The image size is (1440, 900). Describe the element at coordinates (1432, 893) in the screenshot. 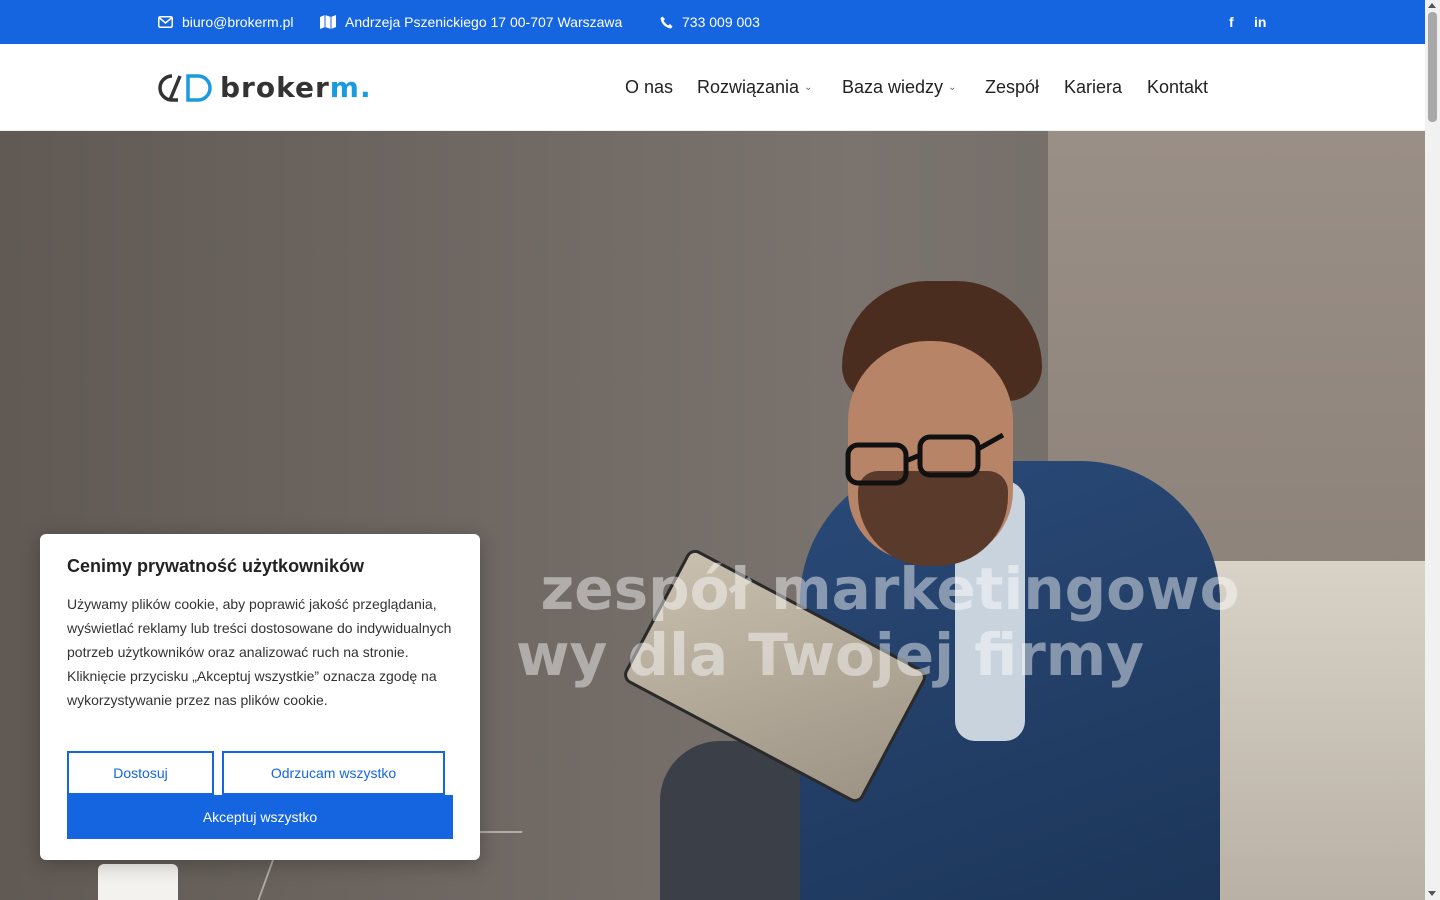

I see `scroll-down-arrow-icon` at that location.